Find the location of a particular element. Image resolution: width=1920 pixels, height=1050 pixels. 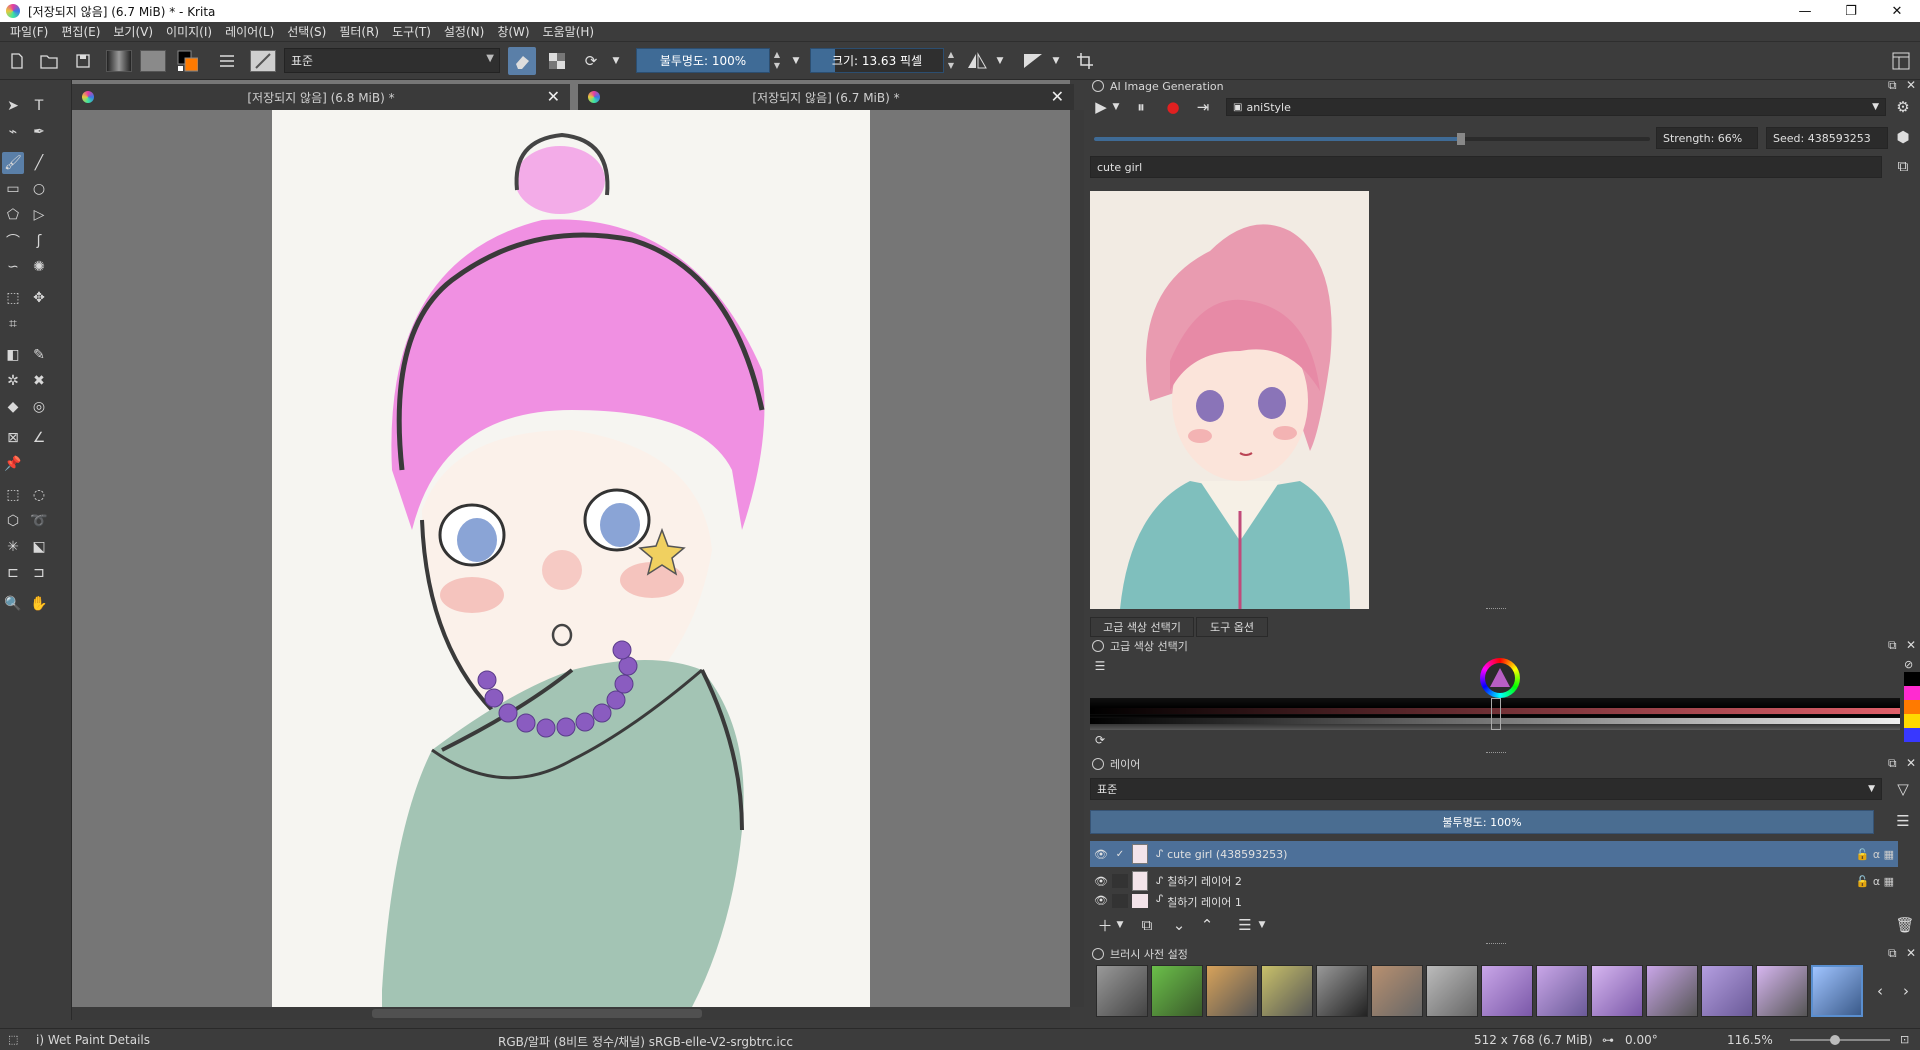

menu-file: 파일(F) is located at coordinates (29, 31).